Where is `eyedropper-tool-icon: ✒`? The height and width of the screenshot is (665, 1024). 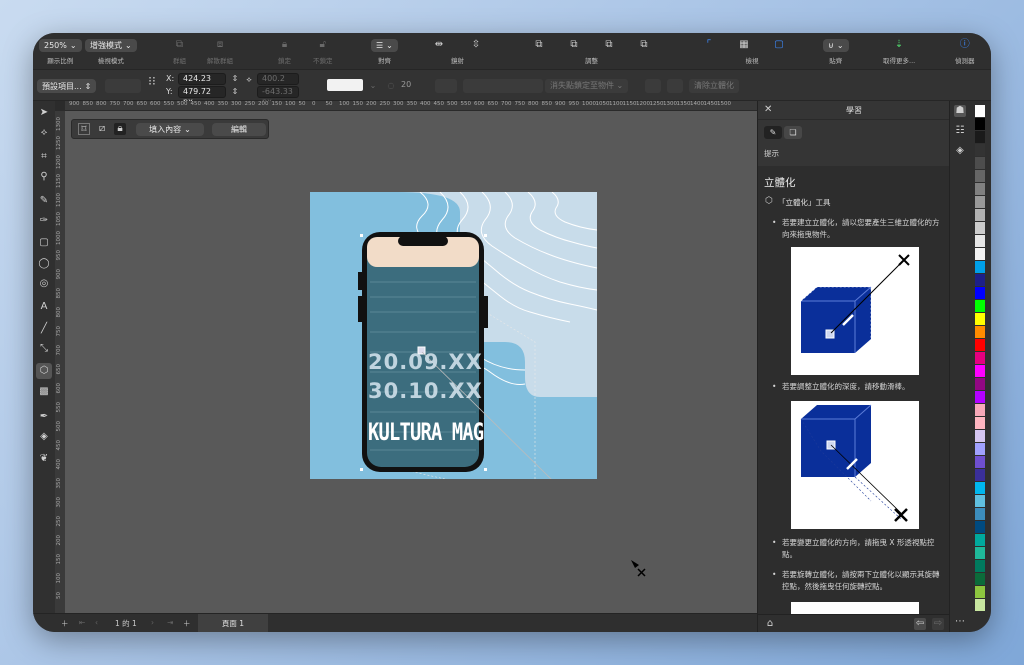 eyedropper-tool-icon: ✒ is located at coordinates (44, 417).